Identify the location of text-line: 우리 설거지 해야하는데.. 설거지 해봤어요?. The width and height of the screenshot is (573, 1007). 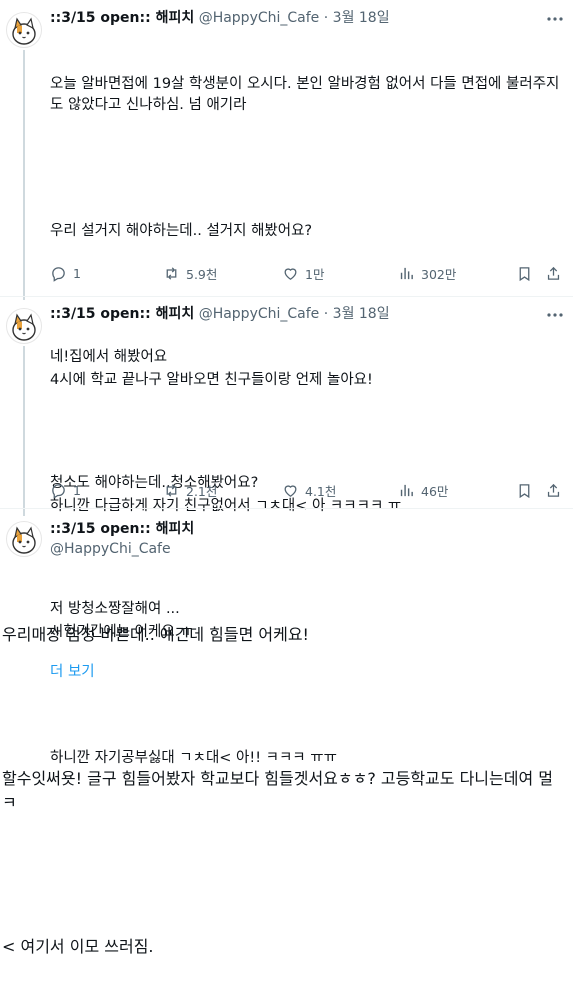
(181, 231).